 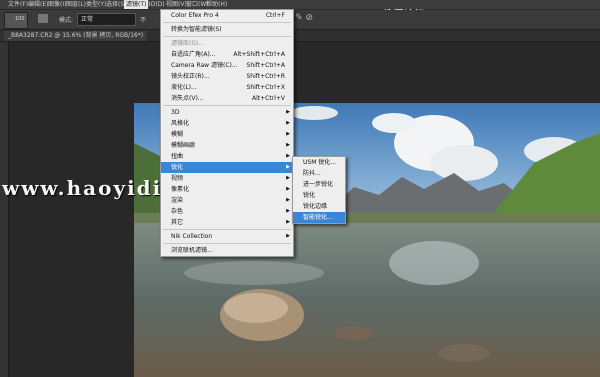 I want to click on menu-item-label: Nik Collection, so click(x=192, y=236).